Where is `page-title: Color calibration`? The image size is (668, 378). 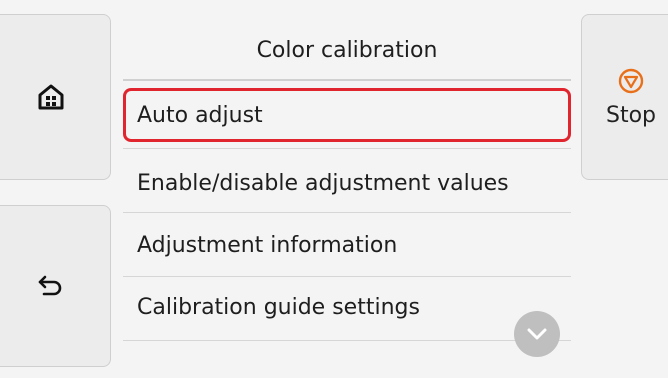
page-title: Color calibration is located at coordinates (347, 50).